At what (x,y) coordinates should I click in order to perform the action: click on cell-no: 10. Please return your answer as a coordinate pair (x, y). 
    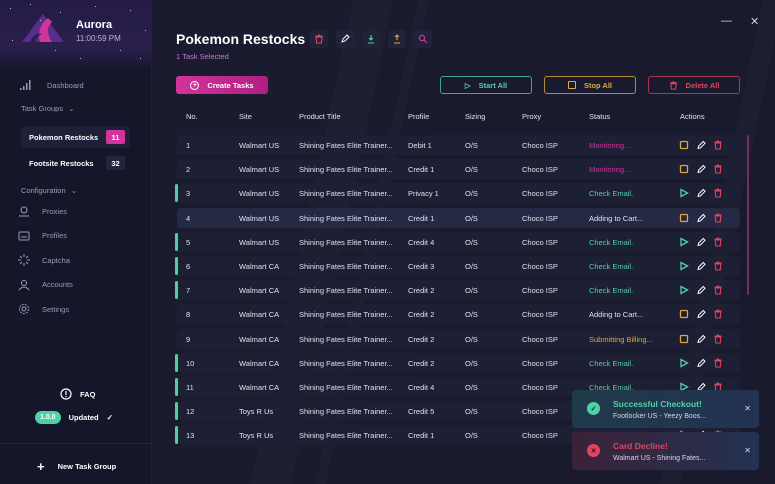
    Looking at the image, I should click on (190, 363).